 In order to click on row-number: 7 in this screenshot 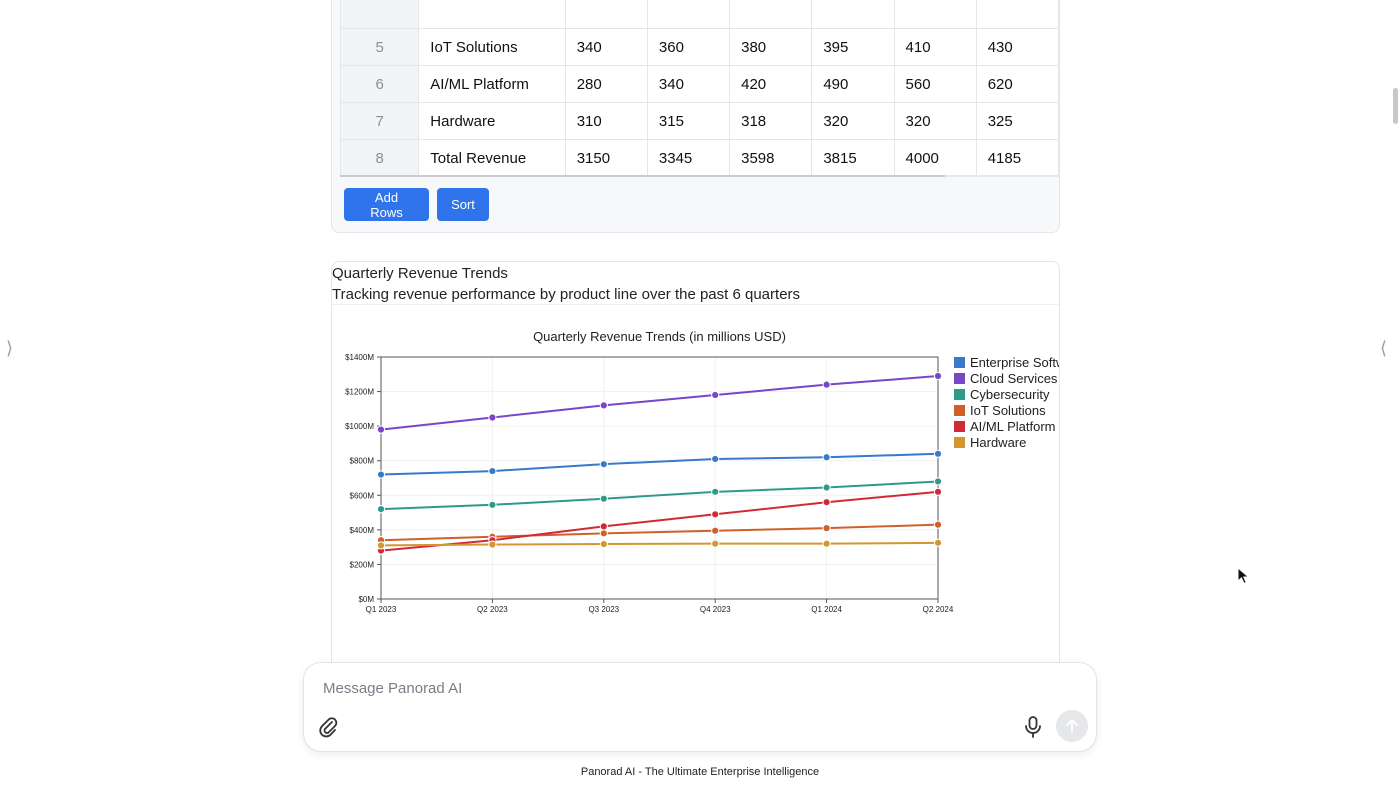, I will do `click(380, 121)`.